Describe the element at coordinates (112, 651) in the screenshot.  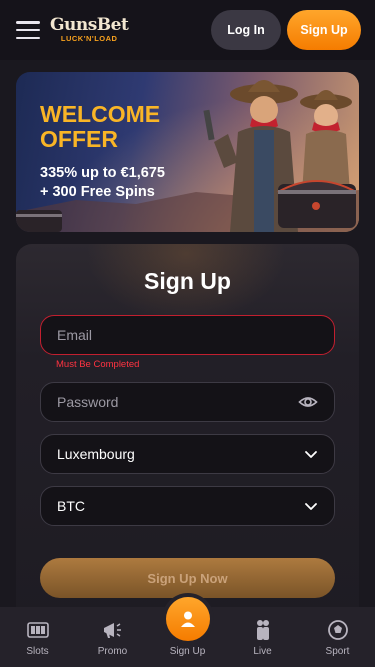
I see `nav-label: Promo` at that location.